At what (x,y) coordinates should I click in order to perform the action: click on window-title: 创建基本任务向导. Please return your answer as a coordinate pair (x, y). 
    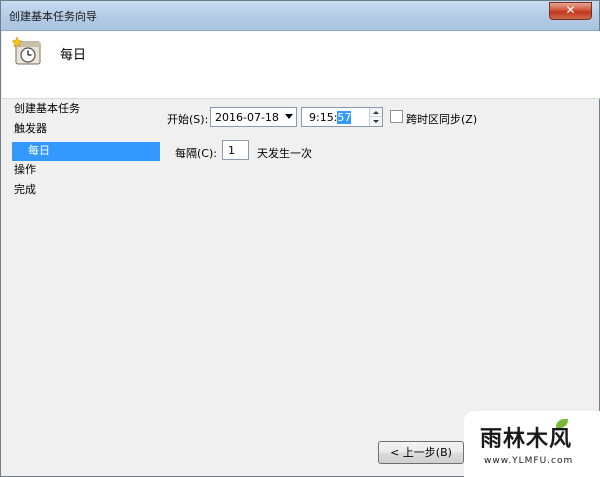
    Looking at the image, I should click on (53, 16).